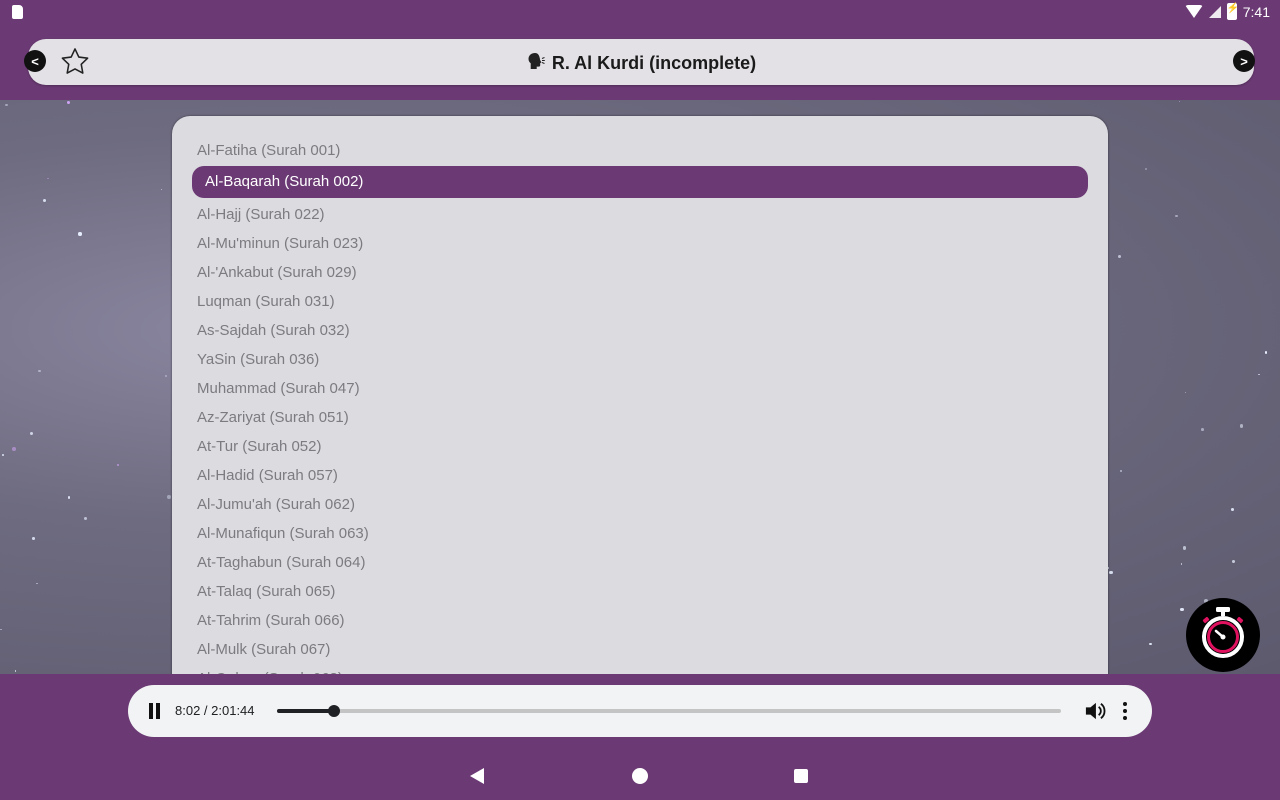 The height and width of the screenshot is (800, 1280). I want to click on reciter-title: R. Al Kurdi (incomplete), so click(641, 62).